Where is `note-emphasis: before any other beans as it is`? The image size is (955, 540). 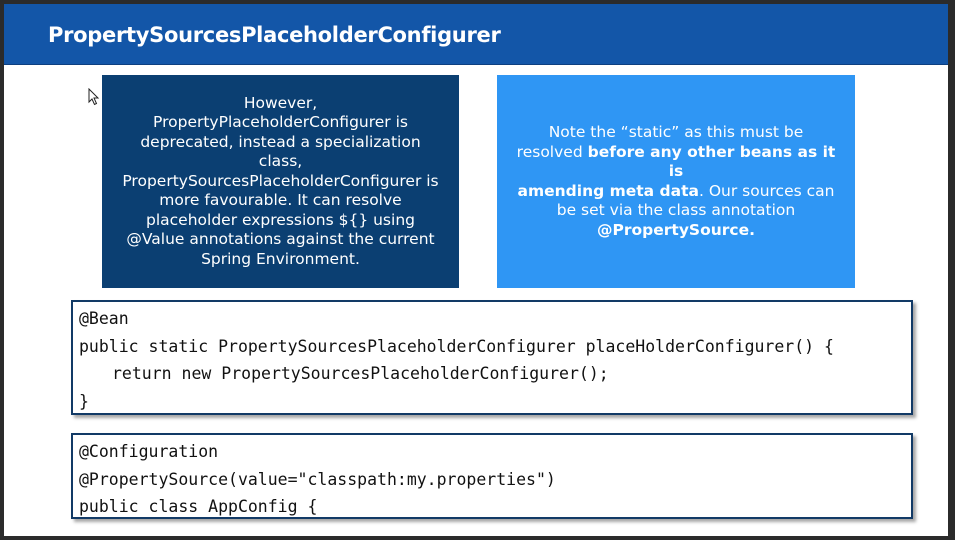 note-emphasis: before any other beans as it is is located at coordinates (711, 161).